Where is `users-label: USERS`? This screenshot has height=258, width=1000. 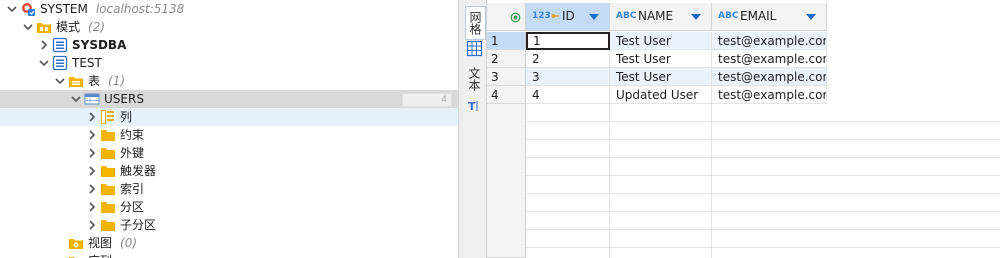 users-label: USERS is located at coordinates (124, 99).